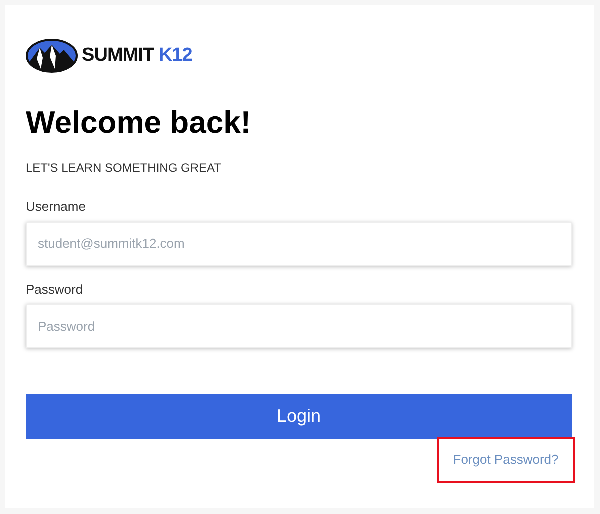 This screenshot has width=600, height=514. I want to click on field-label: Password, so click(55, 289).